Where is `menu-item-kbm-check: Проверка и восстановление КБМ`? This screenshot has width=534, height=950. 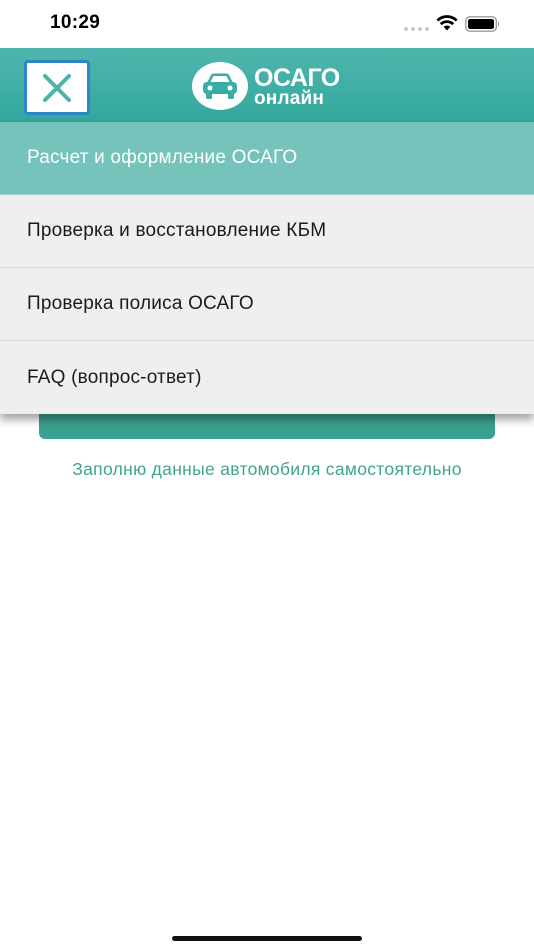
menu-item-kbm-check: Проверка и восстановление КБМ is located at coordinates (267, 231).